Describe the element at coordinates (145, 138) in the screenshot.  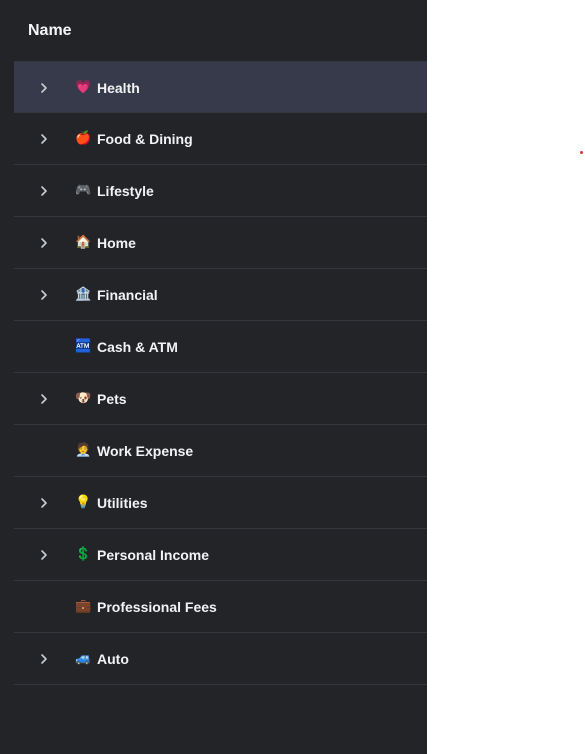
I see `category-label: Food & Dining` at that location.